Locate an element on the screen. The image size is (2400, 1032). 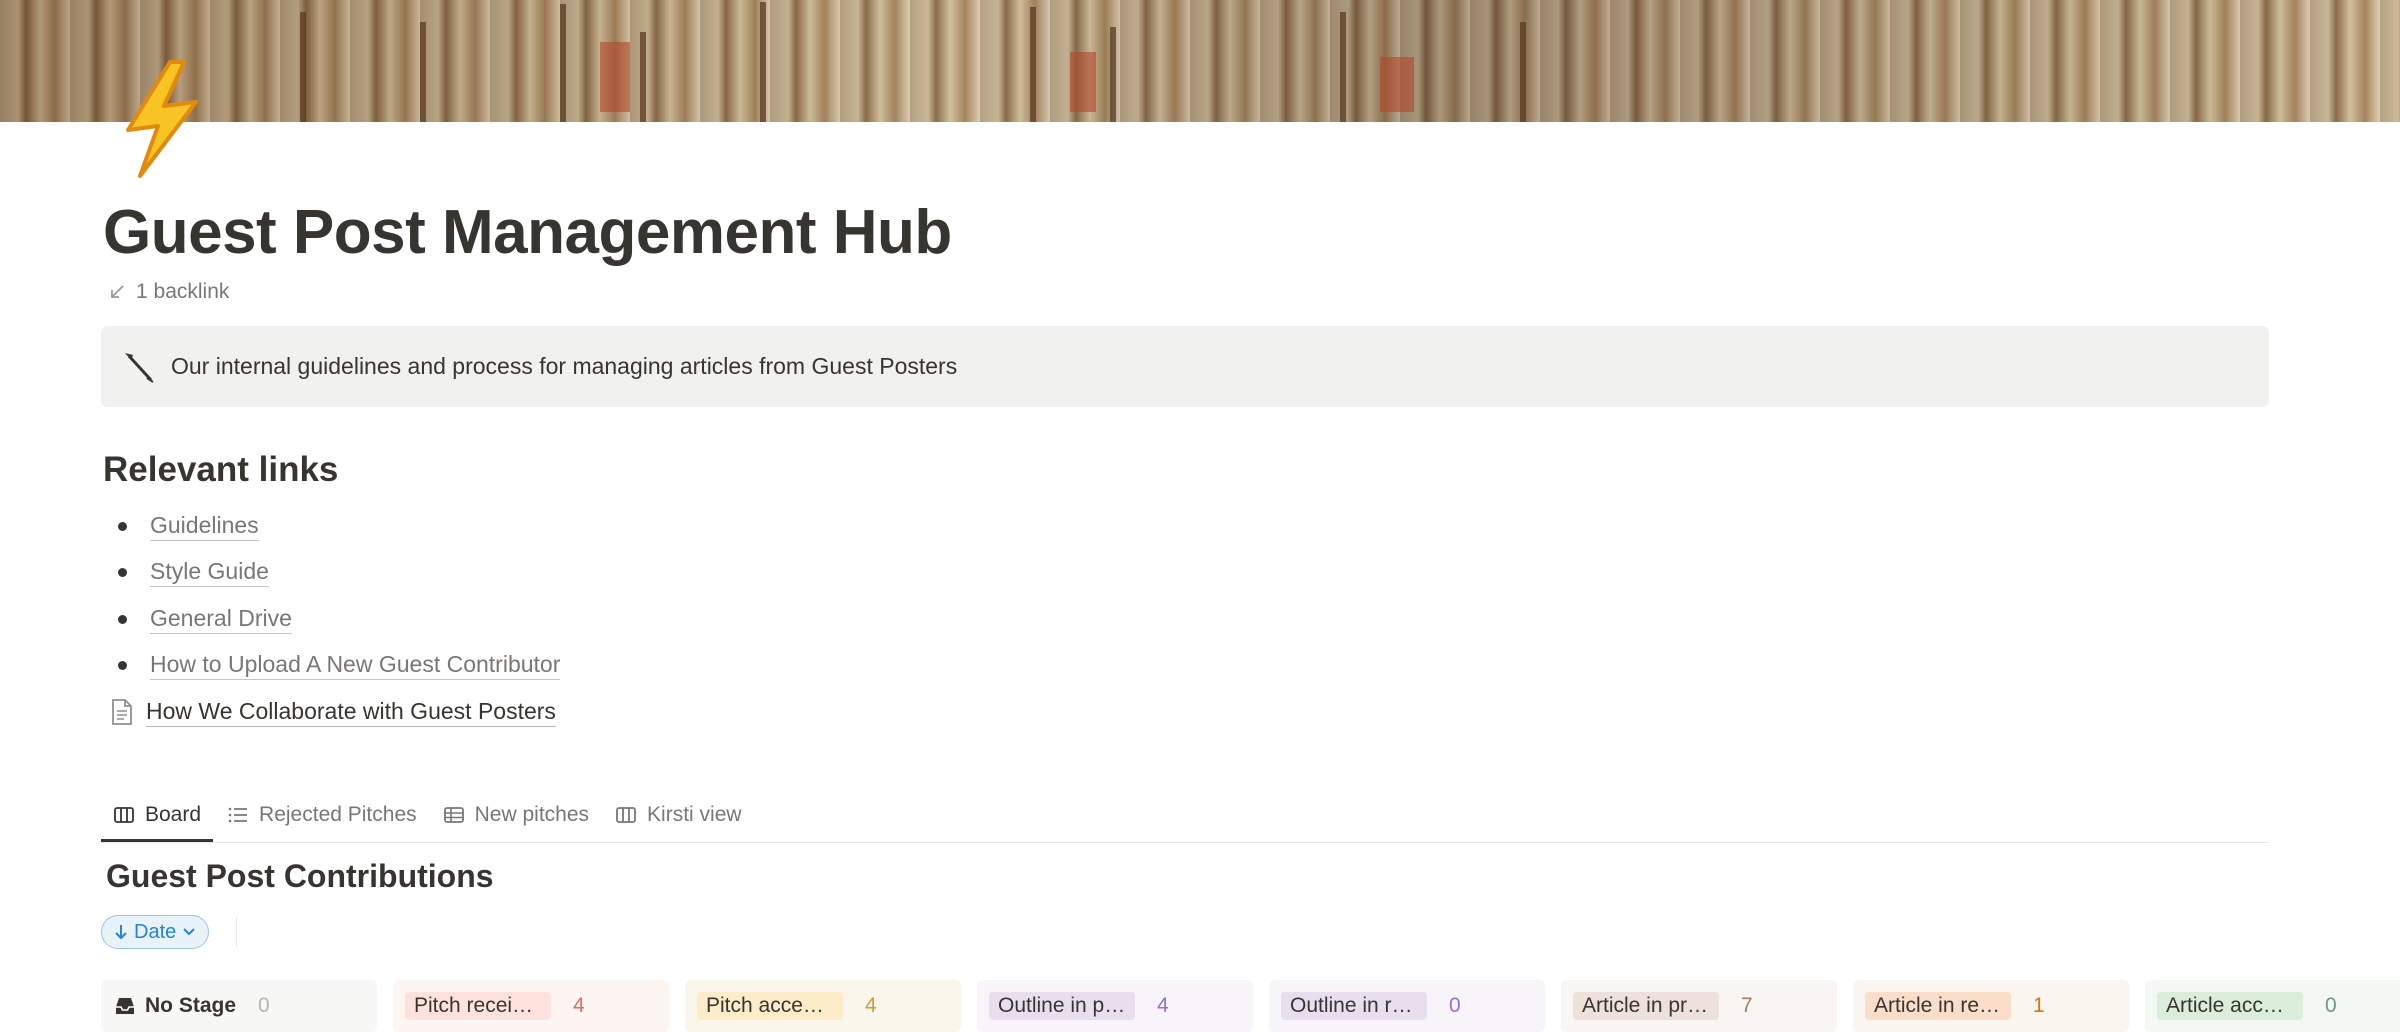
tab-label: Rejected Pitches is located at coordinates (338, 814).